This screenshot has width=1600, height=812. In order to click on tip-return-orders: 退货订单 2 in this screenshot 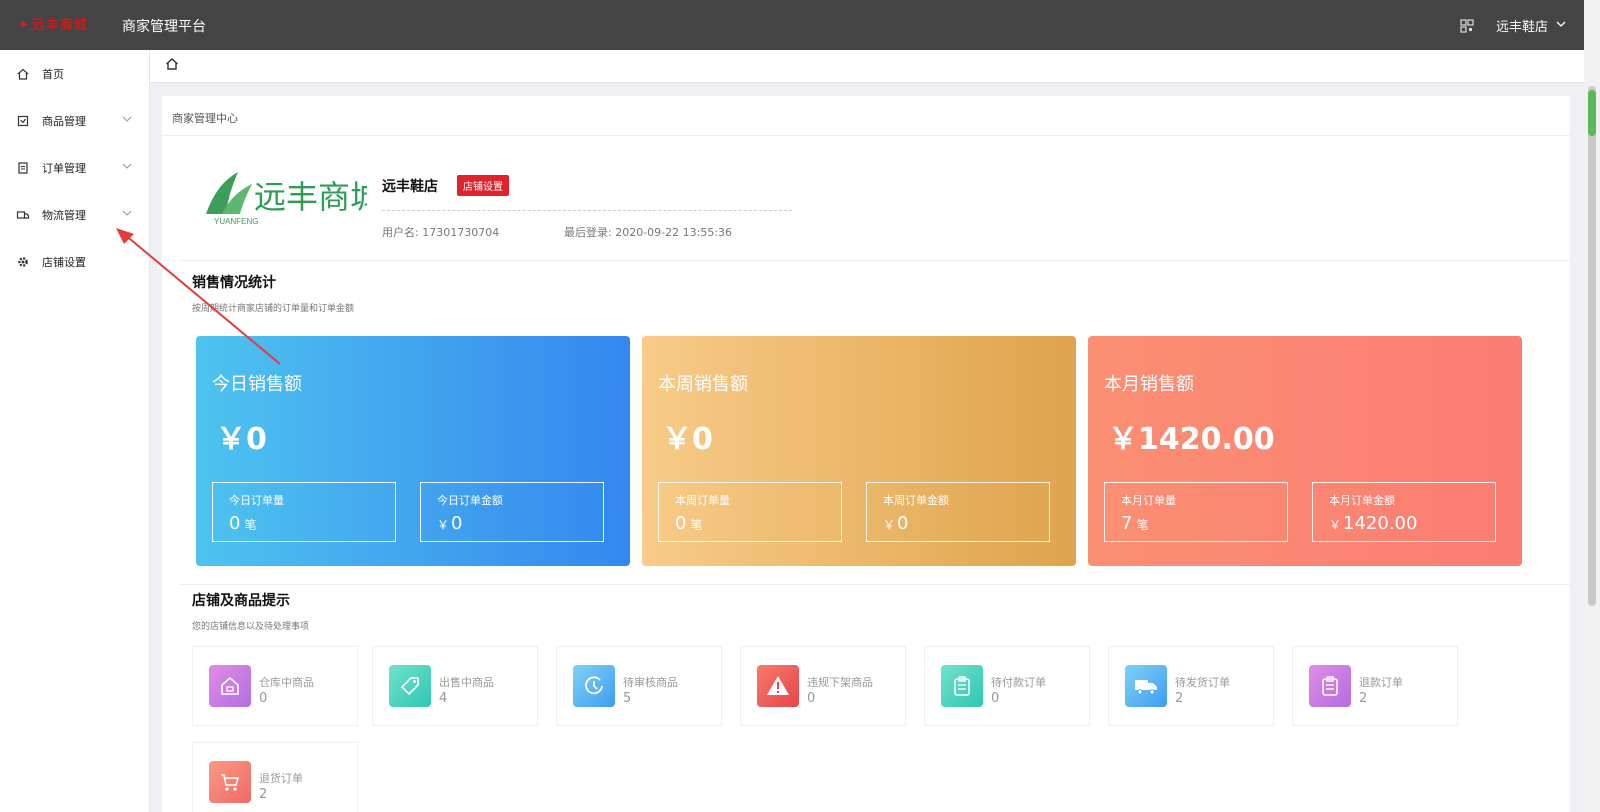, I will do `click(275, 777)`.